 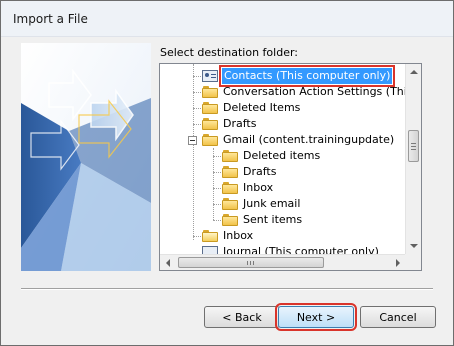 I want to click on arrow-up-icon, so click(x=414, y=72).